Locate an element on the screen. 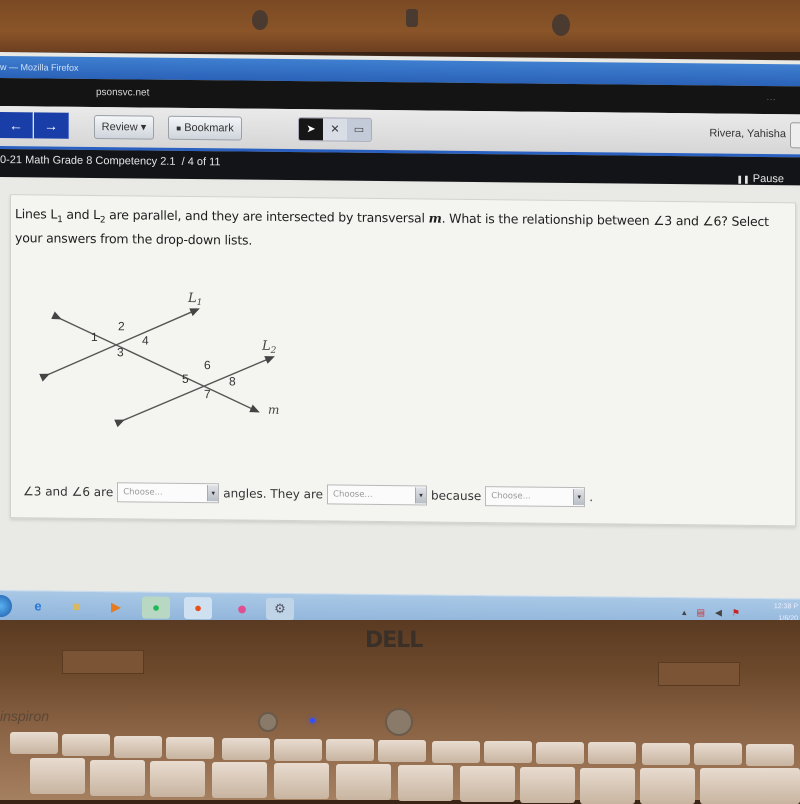  file-explorer-icon: ■ is located at coordinates (76, 607).